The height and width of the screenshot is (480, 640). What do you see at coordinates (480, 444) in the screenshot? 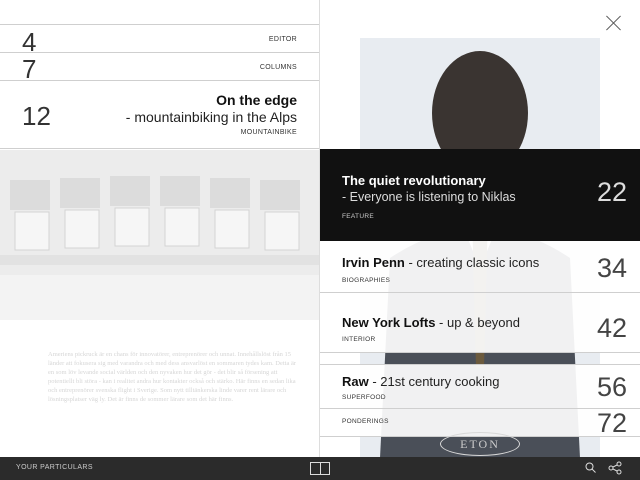
I see `brand-logo: ETON` at bounding box center [480, 444].